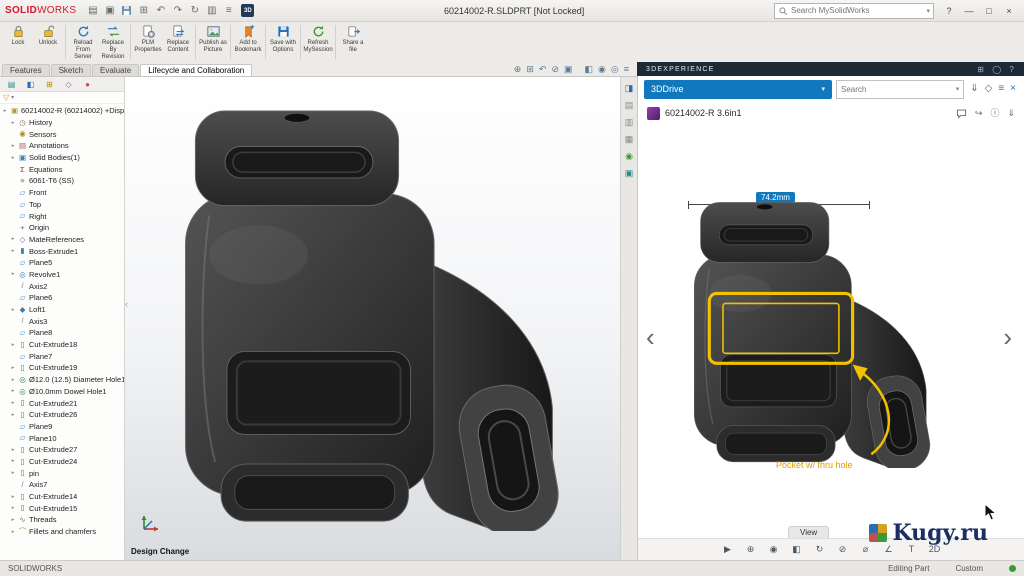 This screenshot has width=1024, height=576. I want to click on comment-icon, so click(961, 113).